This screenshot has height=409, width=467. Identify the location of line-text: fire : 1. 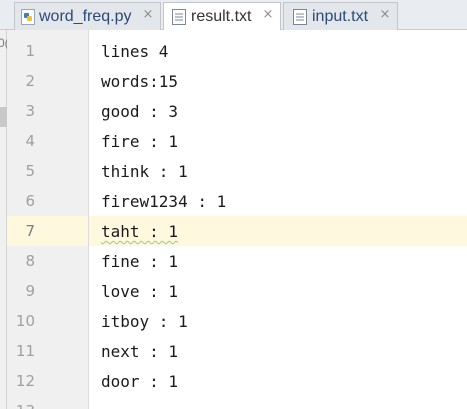
(140, 141).